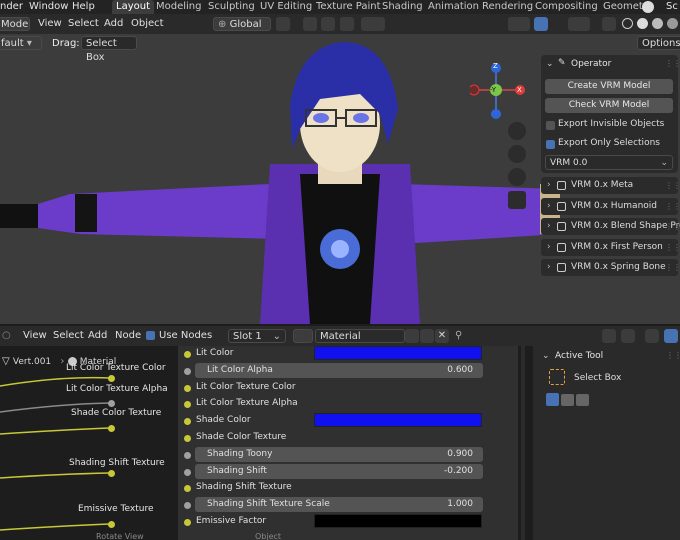  What do you see at coordinates (412, 336) in the screenshot?
I see `fake-user-icon` at bounding box center [412, 336].